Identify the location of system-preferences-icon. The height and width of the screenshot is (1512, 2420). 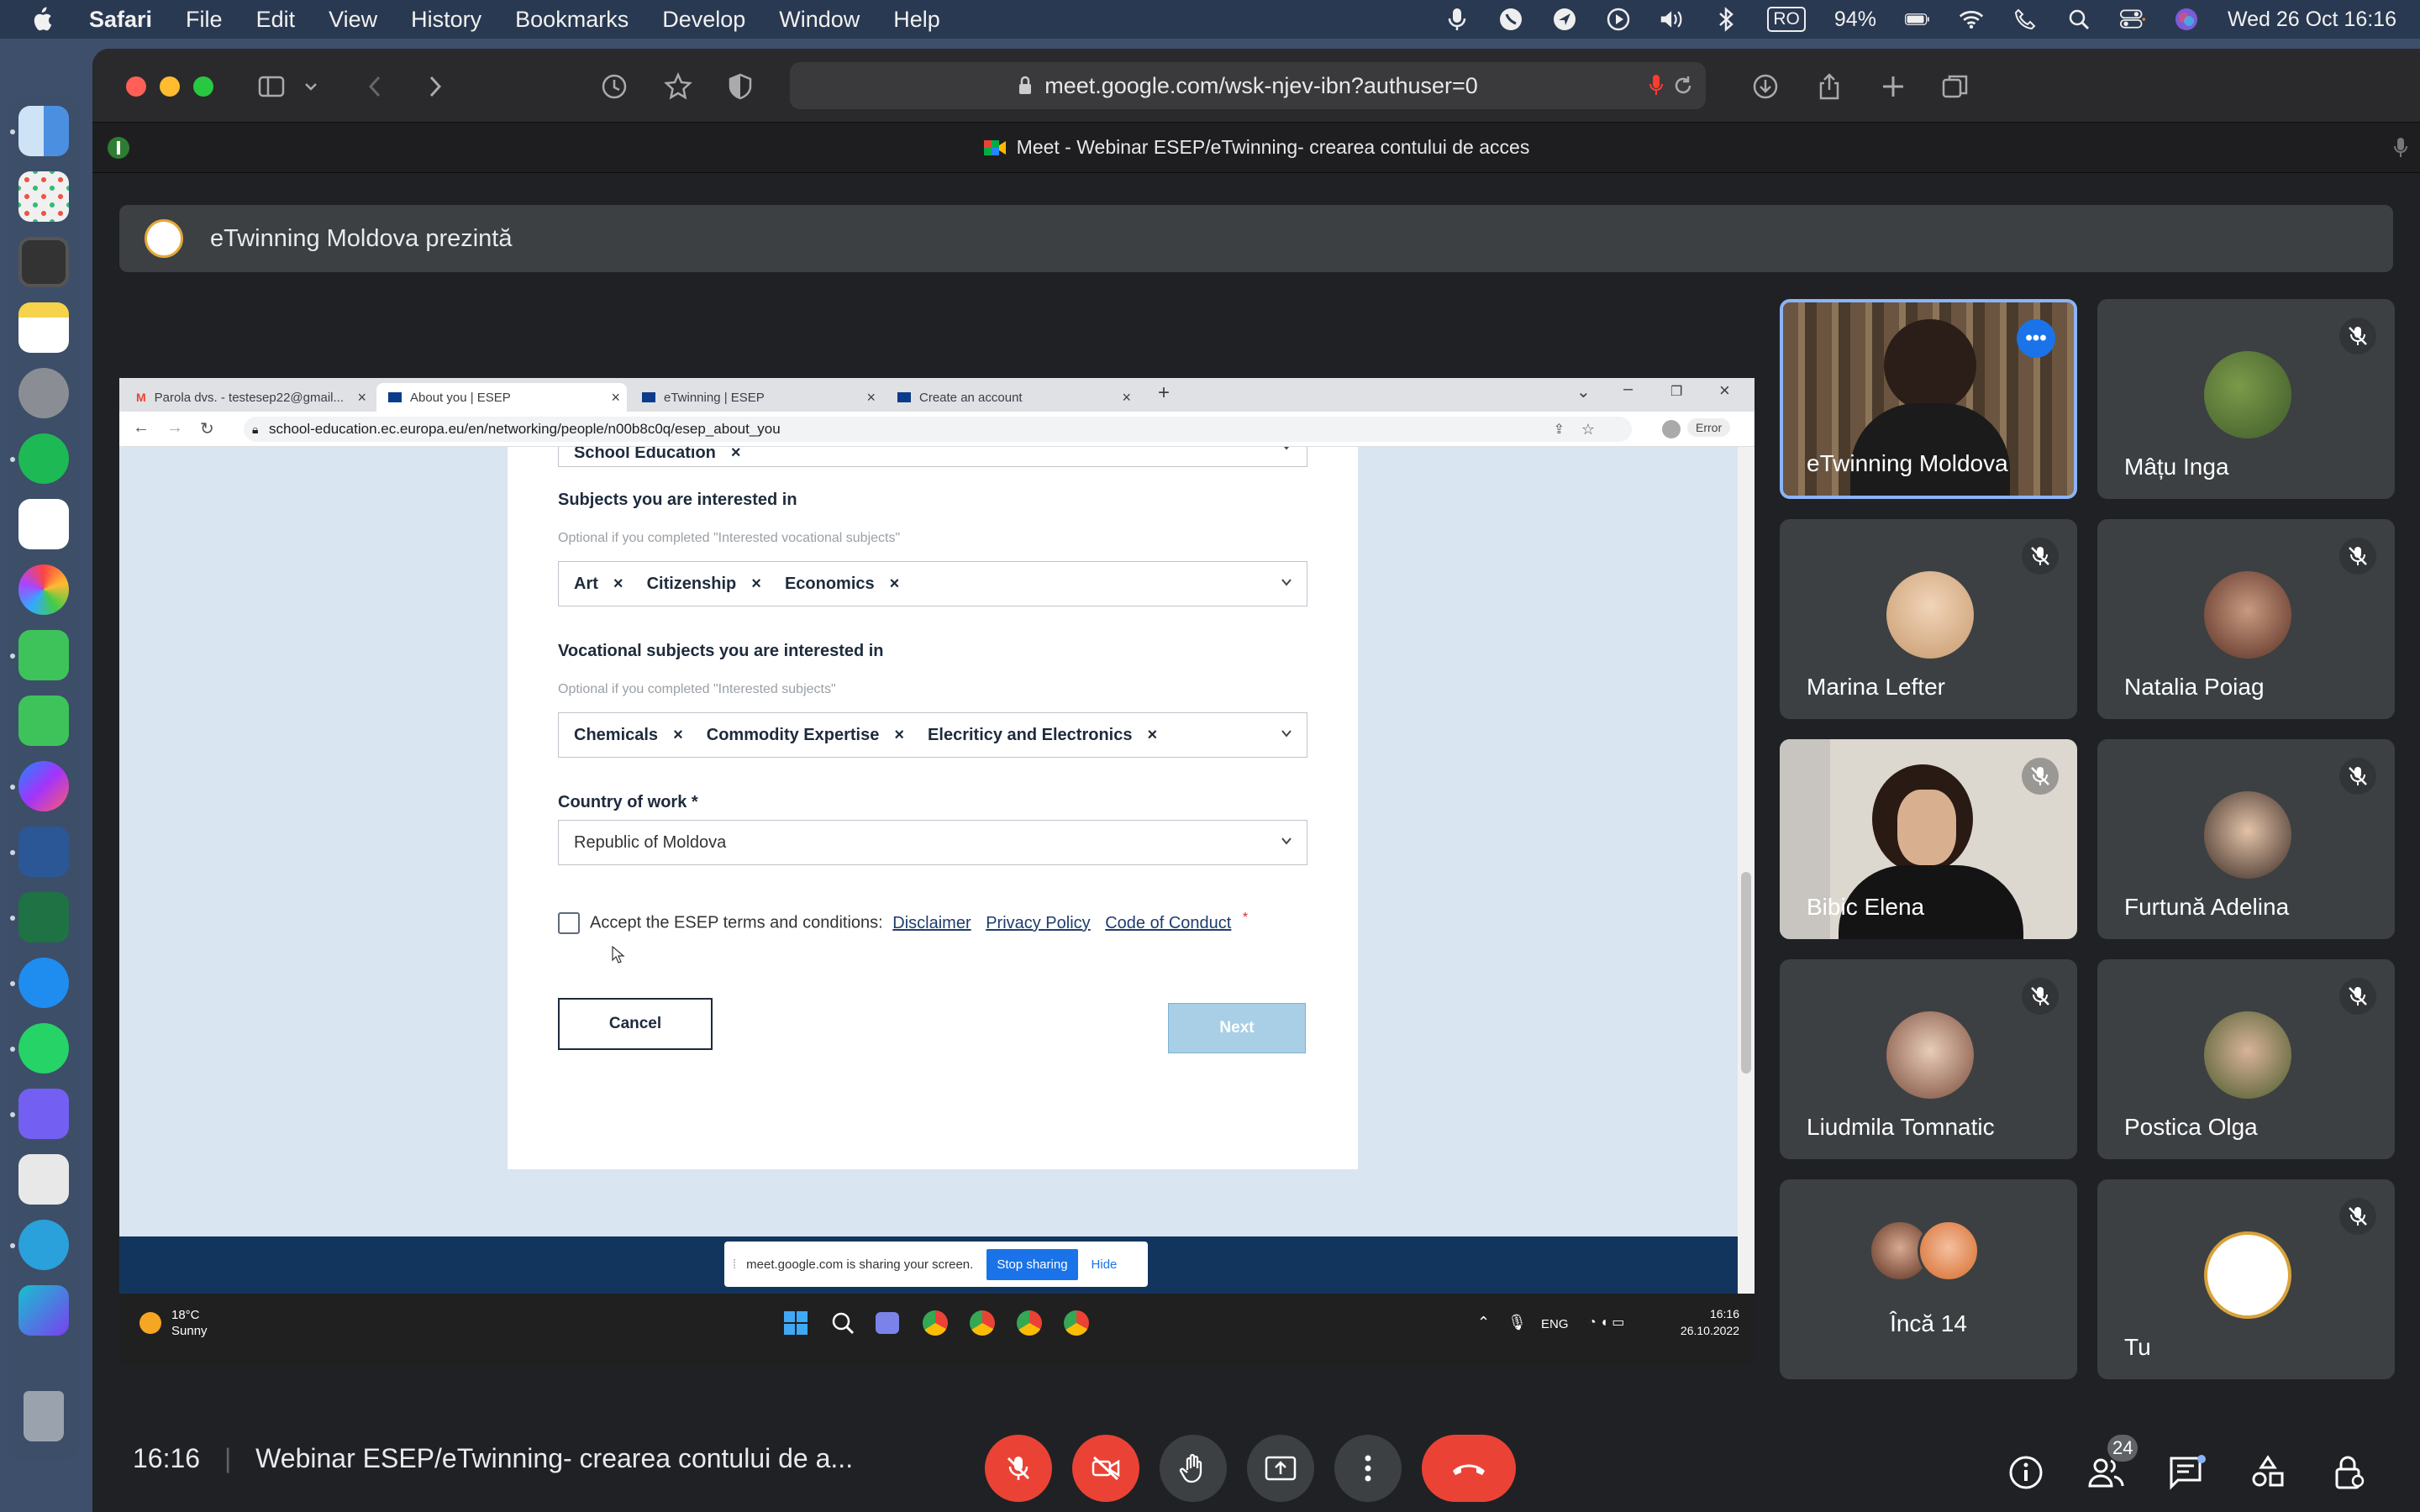
(43, 393).